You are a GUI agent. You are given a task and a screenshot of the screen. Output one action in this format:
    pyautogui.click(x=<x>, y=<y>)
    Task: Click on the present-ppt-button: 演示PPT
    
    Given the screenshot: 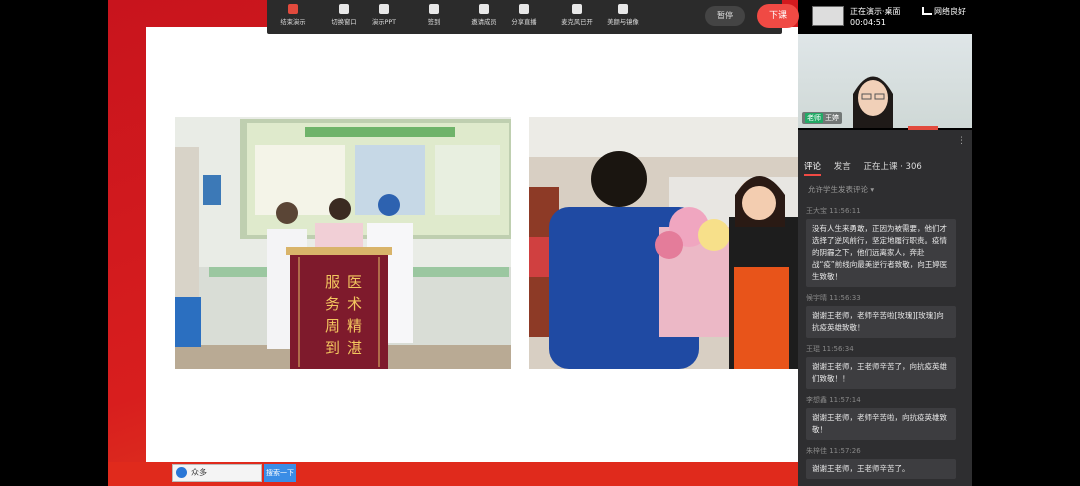 What is the action you would take?
    pyautogui.click(x=384, y=15)
    